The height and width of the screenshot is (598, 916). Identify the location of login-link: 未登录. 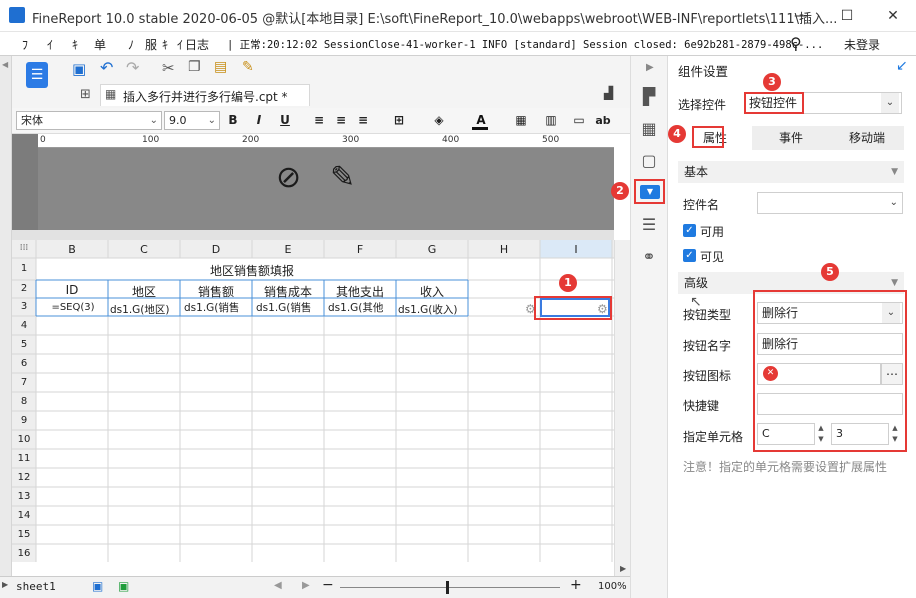
(862, 44).